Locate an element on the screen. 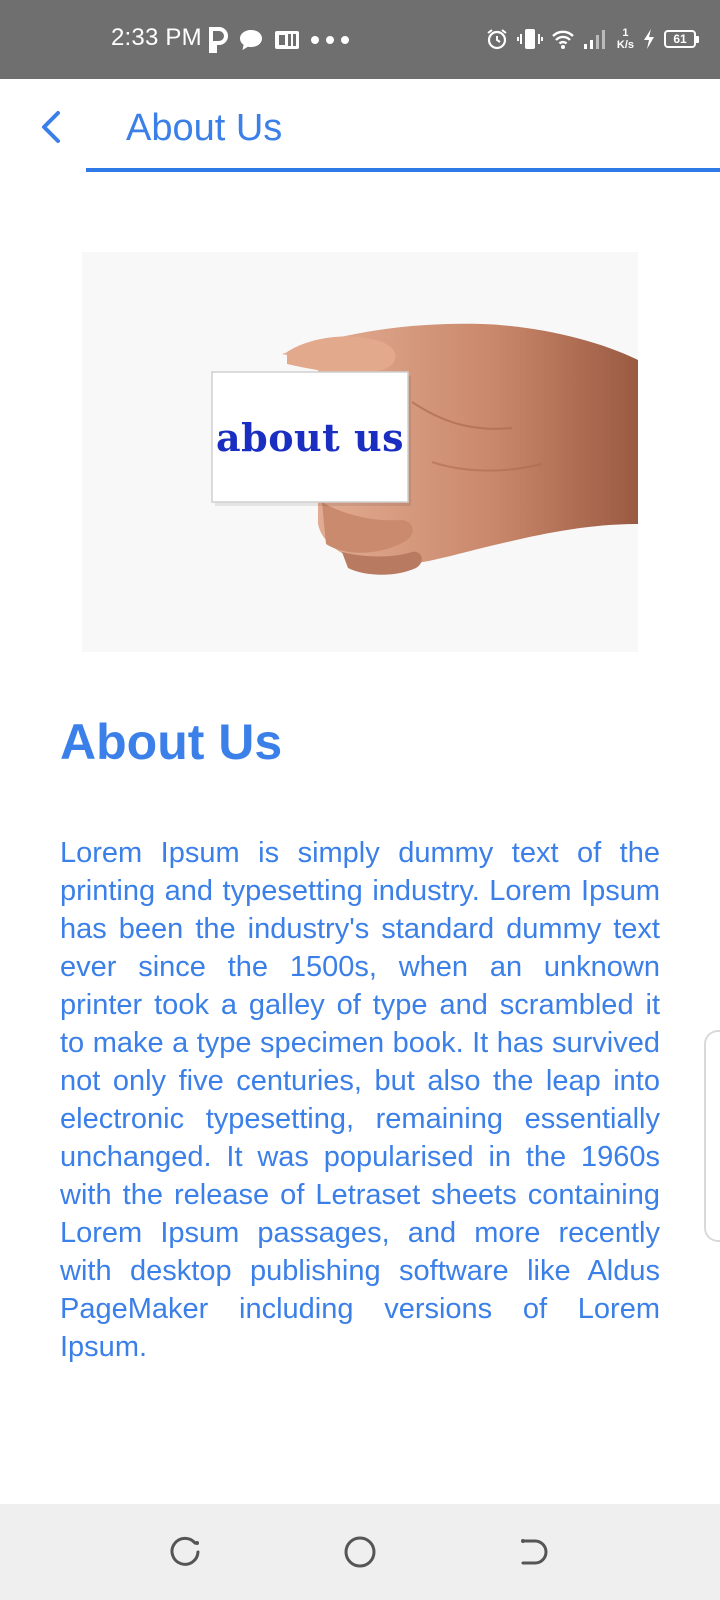 The image size is (720, 1600). system-icons: 1 K/s 61 is located at coordinates (592, 39).